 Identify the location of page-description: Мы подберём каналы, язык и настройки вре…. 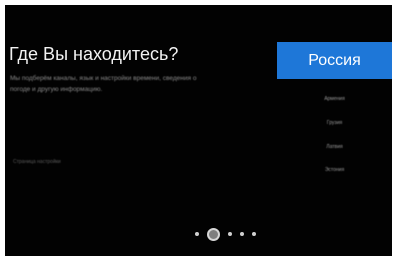
(103, 84).